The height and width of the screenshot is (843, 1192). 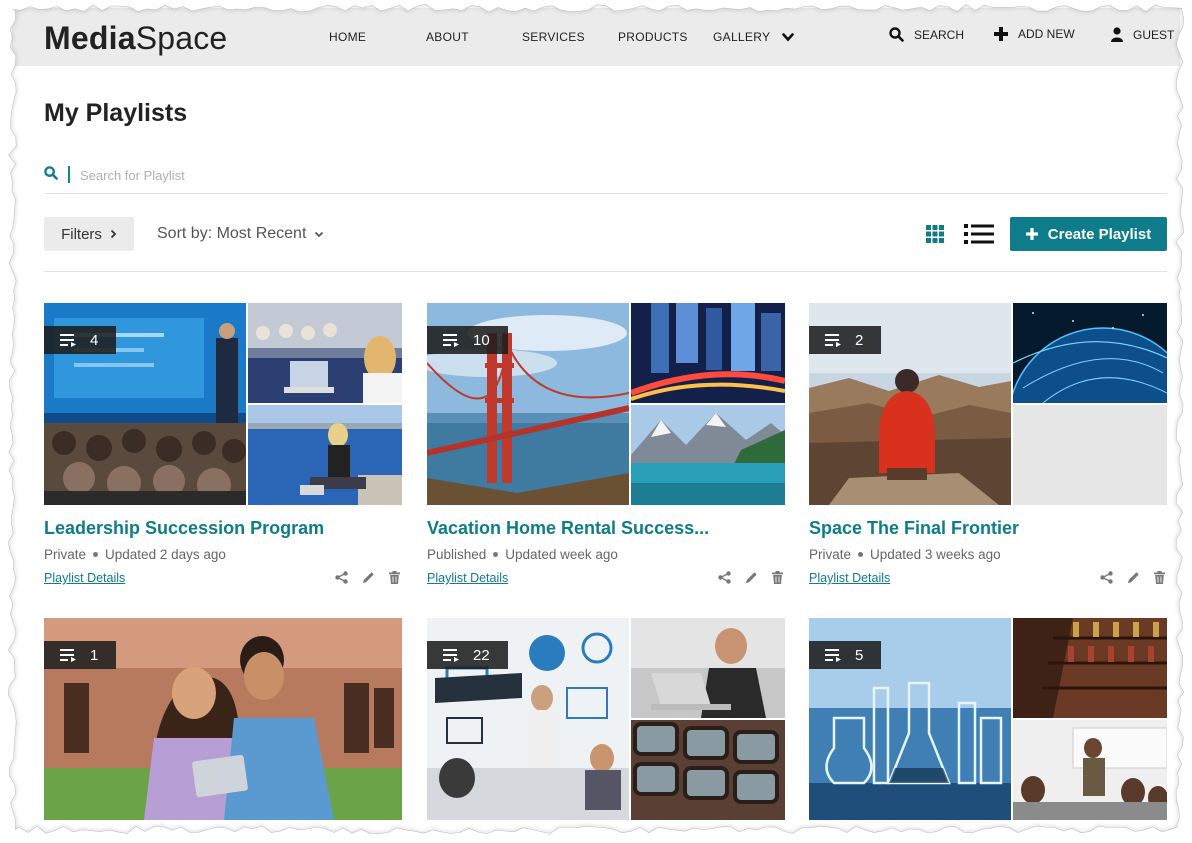 What do you see at coordinates (988, 528) in the screenshot?
I see `playlist-title: Space The Final Frontier` at bounding box center [988, 528].